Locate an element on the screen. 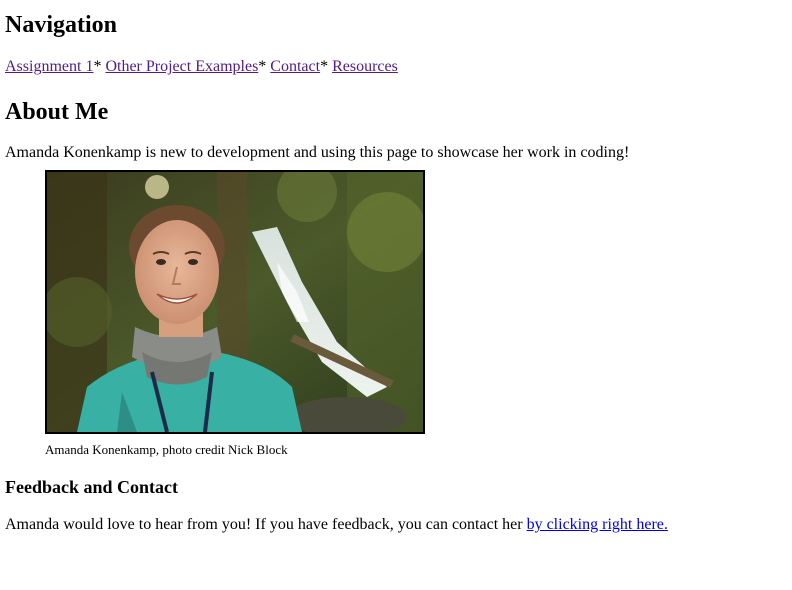 The height and width of the screenshot is (590, 792). about-heading: About Me is located at coordinates (57, 112).